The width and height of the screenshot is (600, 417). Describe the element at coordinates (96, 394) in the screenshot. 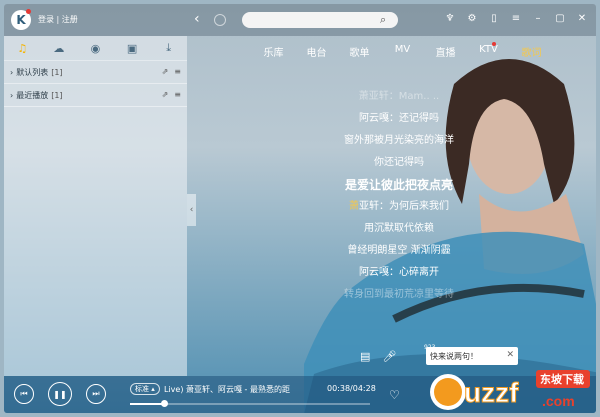

I see `next-track-button: ⏭` at that location.